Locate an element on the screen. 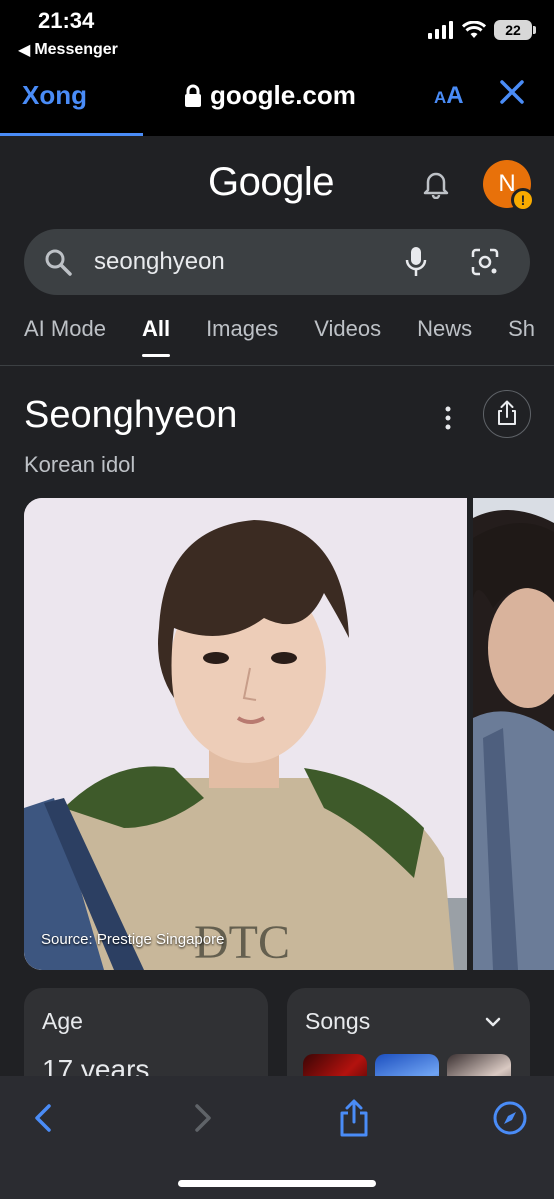 The width and height of the screenshot is (554, 1199). tab-videos: Videos is located at coordinates (347, 341).